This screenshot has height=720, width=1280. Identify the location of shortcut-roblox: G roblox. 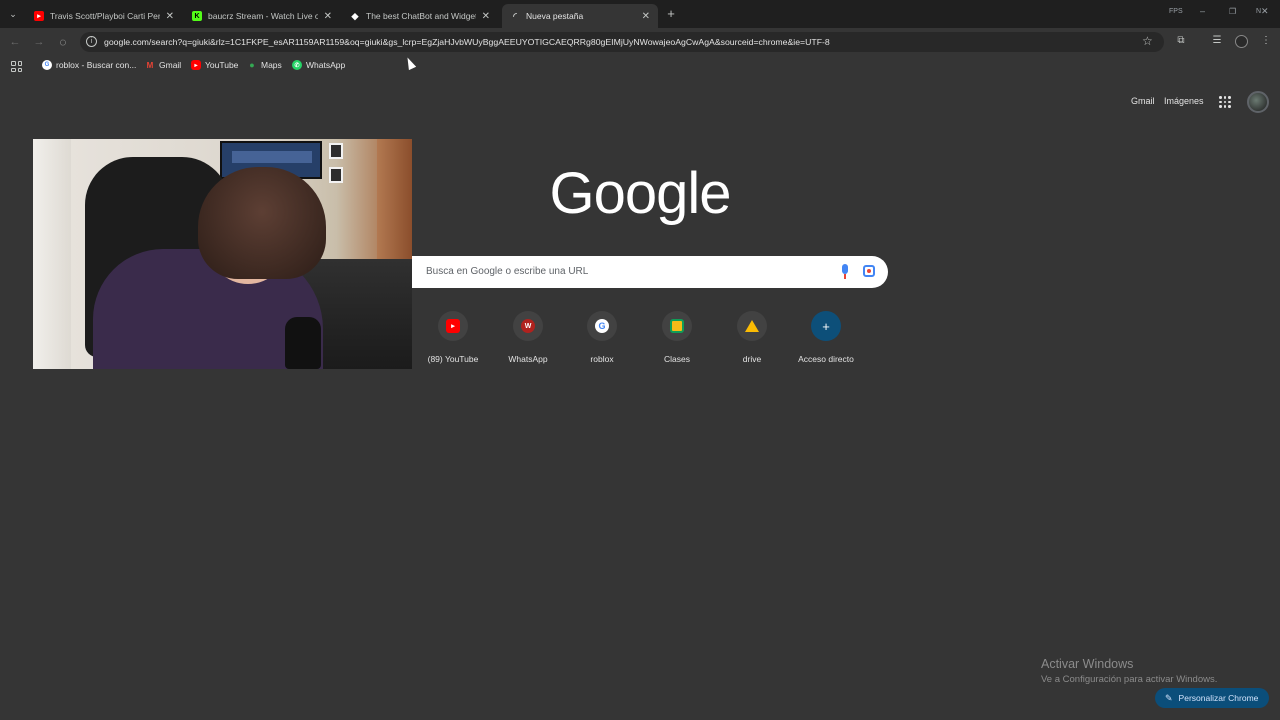
(602, 337).